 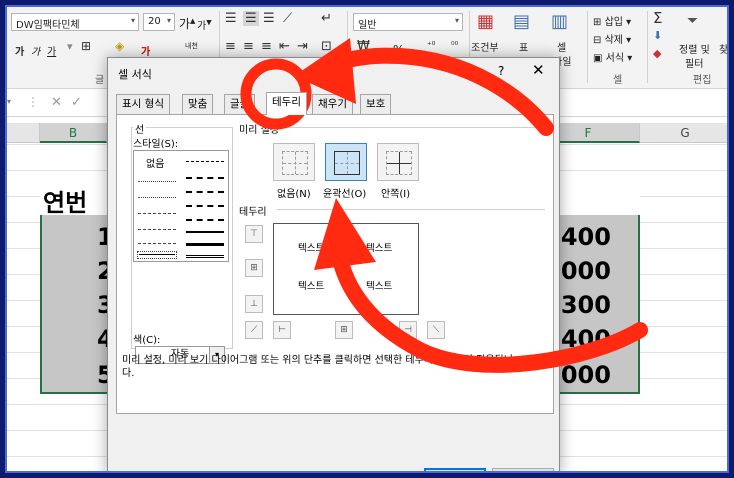 I want to click on orientation-icon: ⟋, so click(x=287, y=18).